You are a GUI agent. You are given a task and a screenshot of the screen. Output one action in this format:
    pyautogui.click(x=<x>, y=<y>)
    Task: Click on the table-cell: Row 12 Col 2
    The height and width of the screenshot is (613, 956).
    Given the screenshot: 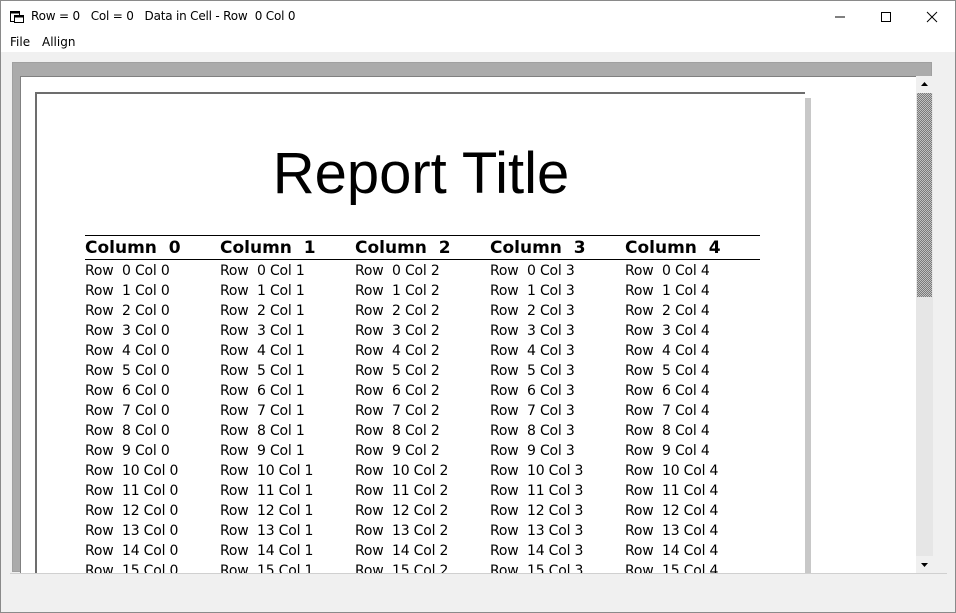 What is the action you would take?
    pyautogui.click(x=401, y=511)
    